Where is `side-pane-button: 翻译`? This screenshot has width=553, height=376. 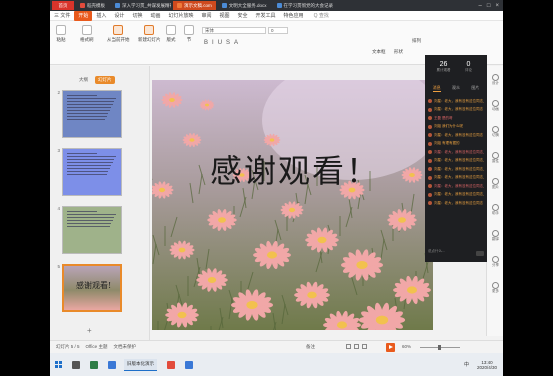 side-pane-button: 翻译 is located at coordinates (495, 236).